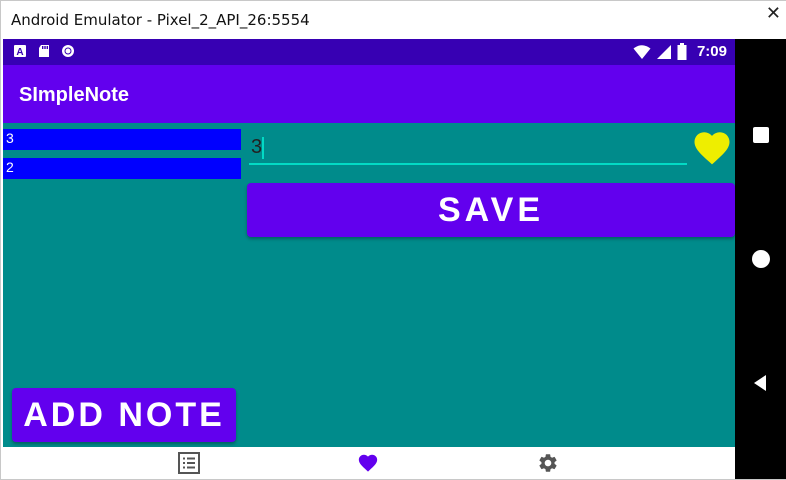 This screenshot has width=786, height=480. Describe the element at coordinates (491, 210) in the screenshot. I see `save-button: SAVE` at that location.